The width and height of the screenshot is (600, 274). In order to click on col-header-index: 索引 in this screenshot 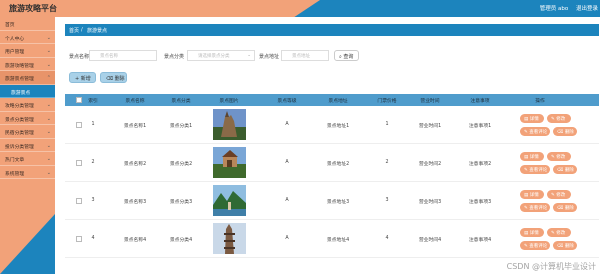, I will do `click(93, 101)`.